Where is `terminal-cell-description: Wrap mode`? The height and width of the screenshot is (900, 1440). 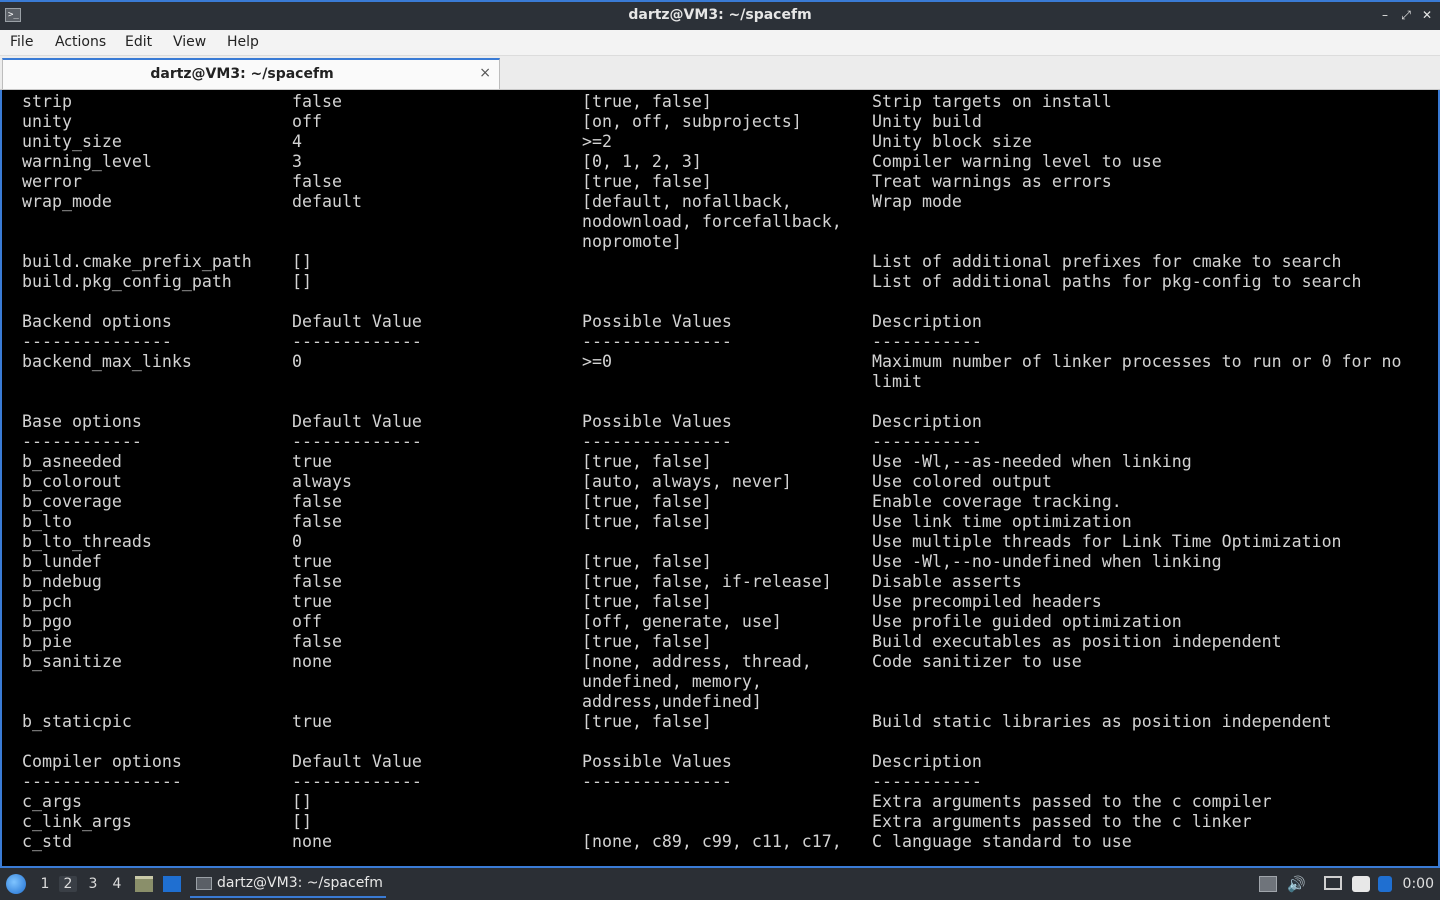
terminal-cell-description: Wrap mode is located at coordinates (917, 201).